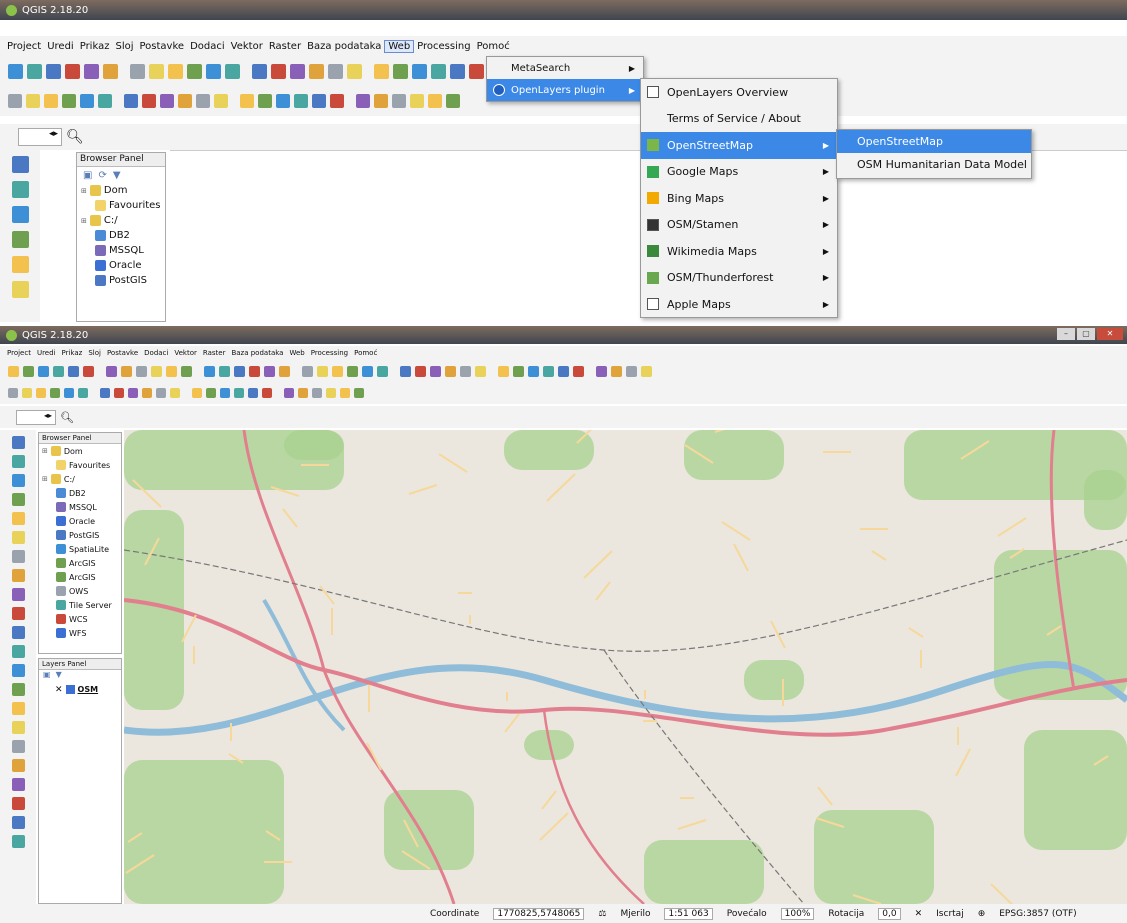  What do you see at coordinates (81, 507) in the screenshot?
I see `browser-item-mssql: MSSQL` at bounding box center [81, 507].